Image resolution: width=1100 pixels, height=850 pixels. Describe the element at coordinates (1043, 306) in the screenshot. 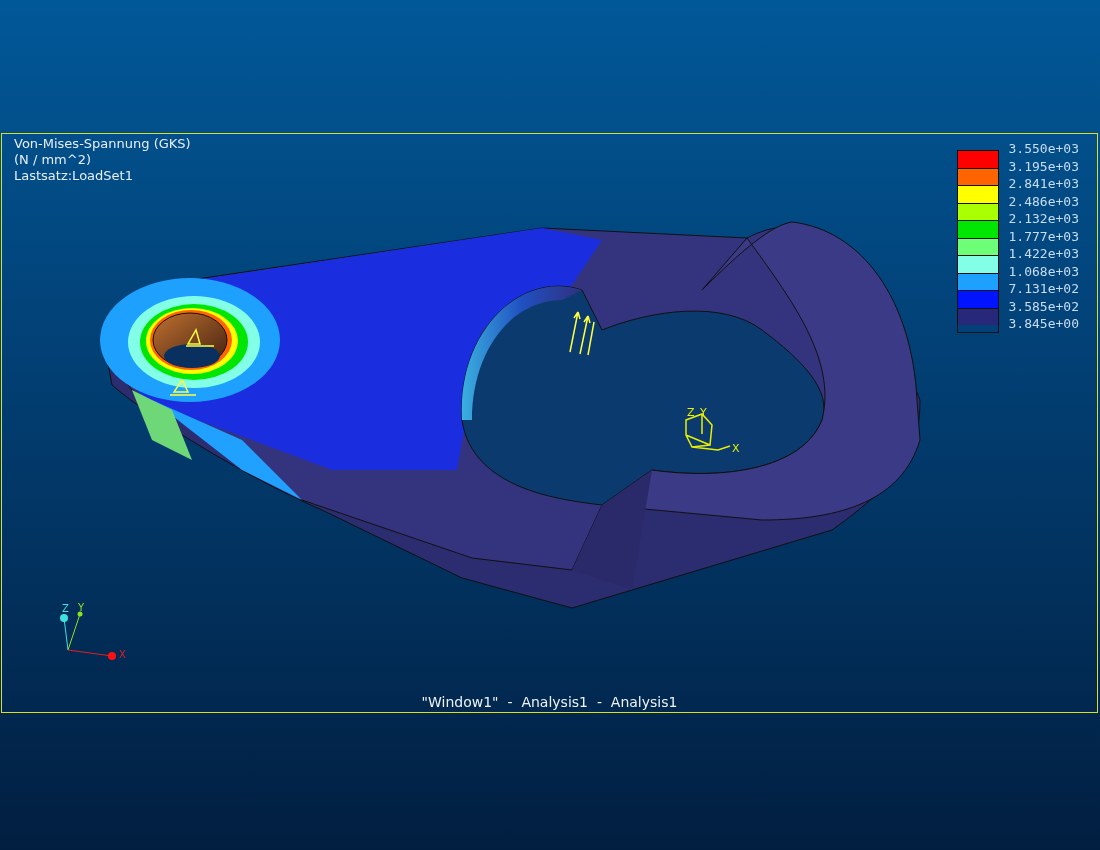

I see `legend-value: 3.585e+02` at that location.